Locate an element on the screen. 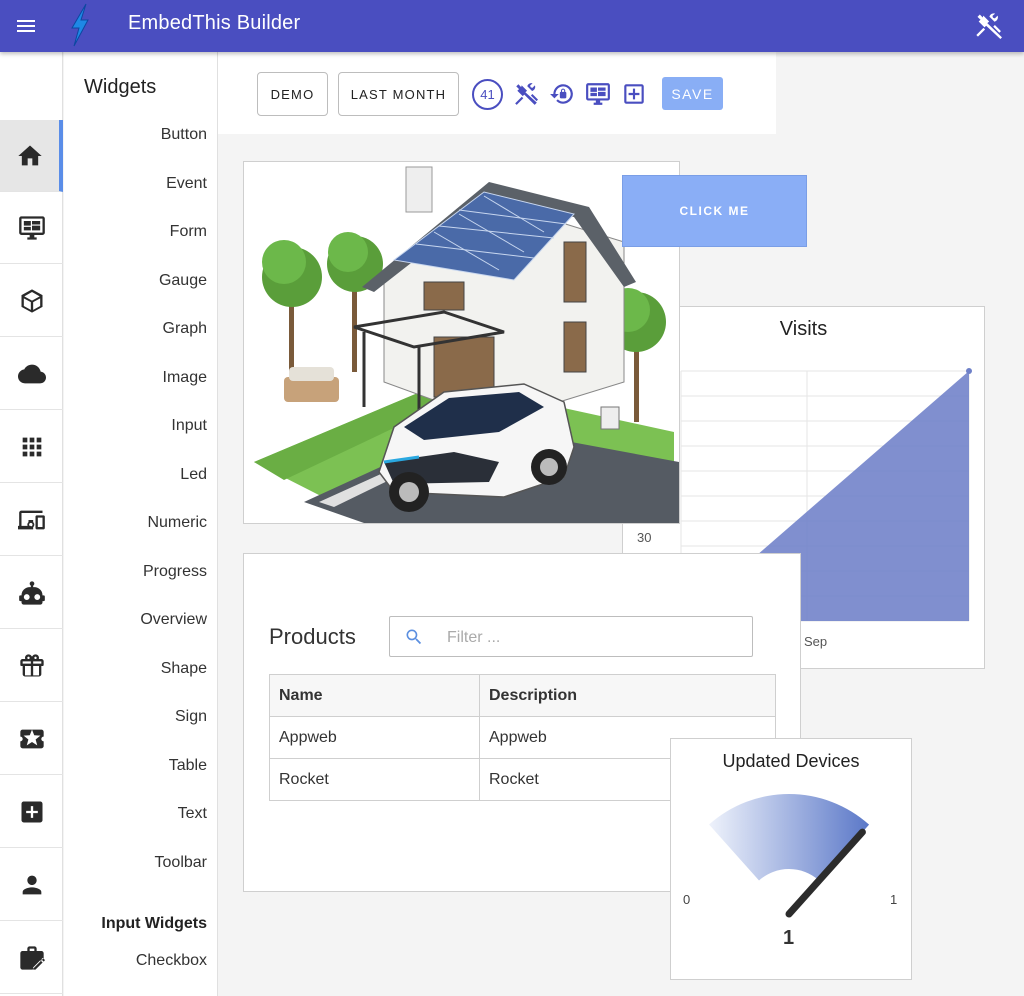 The height and width of the screenshot is (996, 1024). apps-grid-icon is located at coordinates (31, 446).